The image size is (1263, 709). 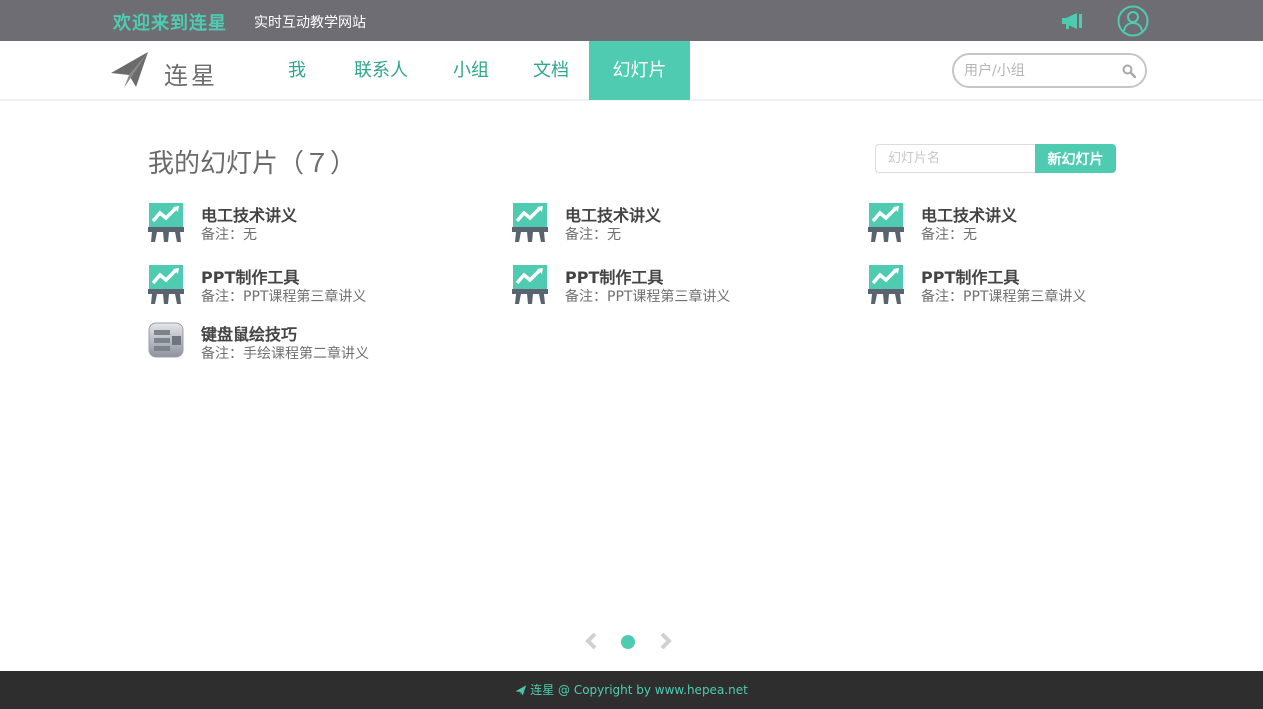 I want to click on slide-item: 键盘鼠绘技巧 备注：手绘课程第二章讲义, so click(x=308, y=343).